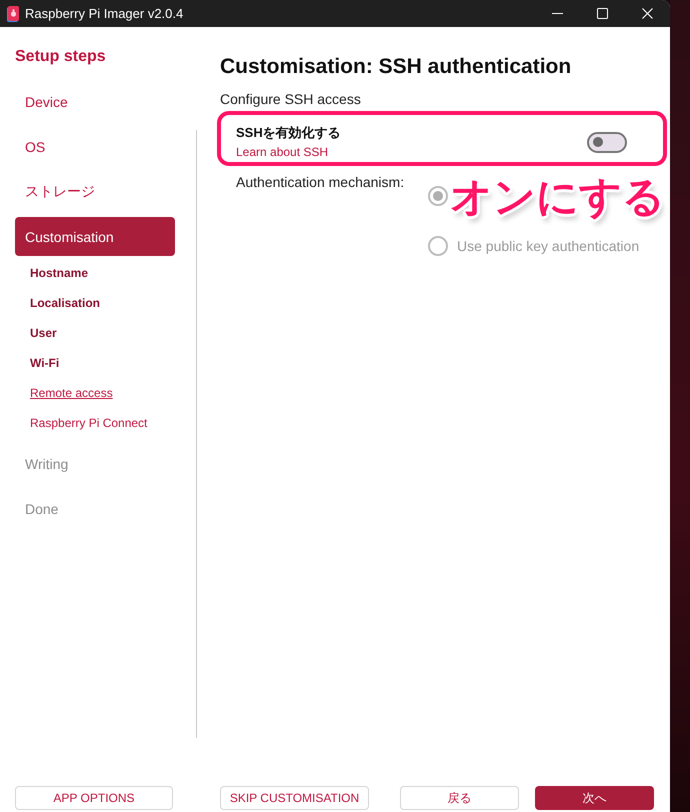  What do you see at coordinates (557, 13) in the screenshot?
I see `minimize-icon` at bounding box center [557, 13].